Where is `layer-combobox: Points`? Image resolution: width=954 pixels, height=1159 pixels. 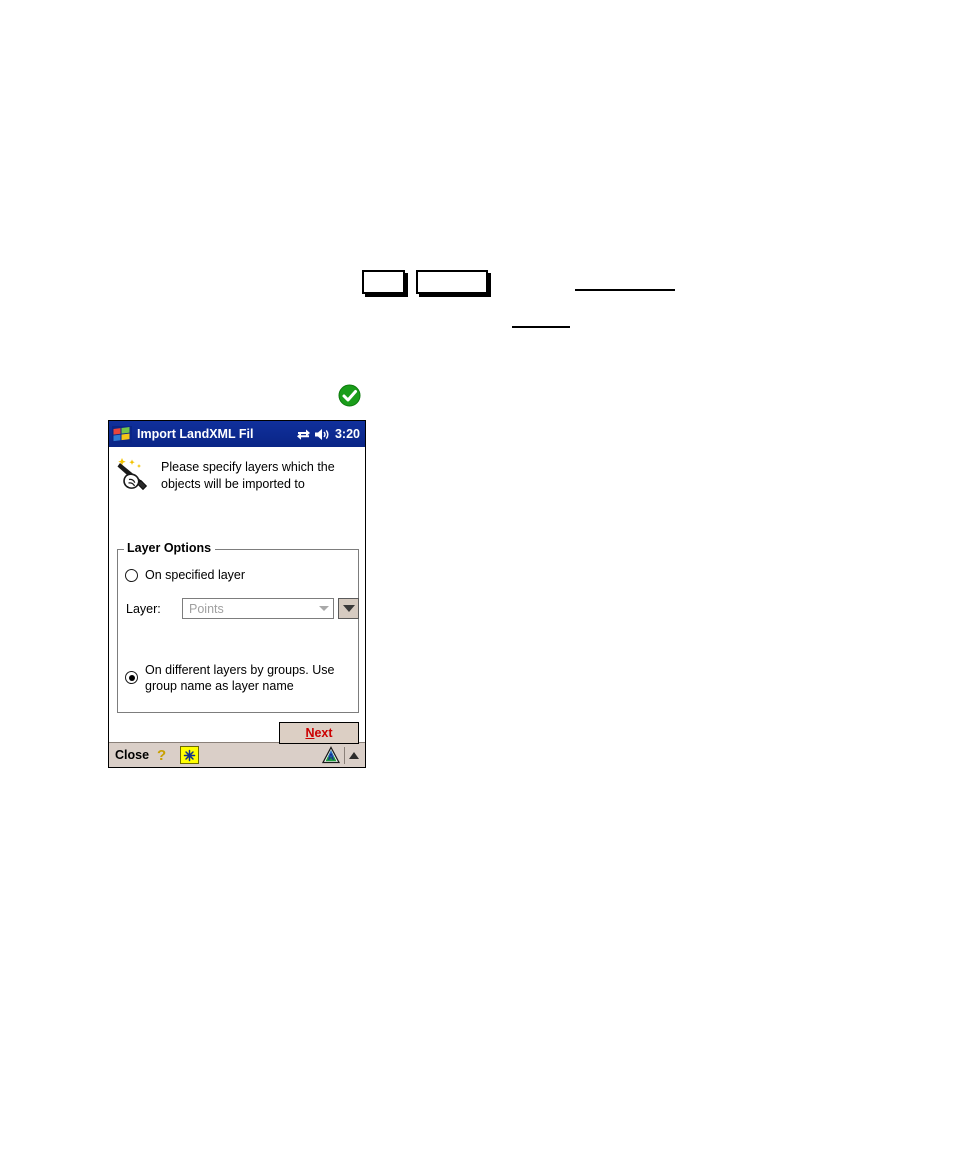 layer-combobox: Points is located at coordinates (258, 608).